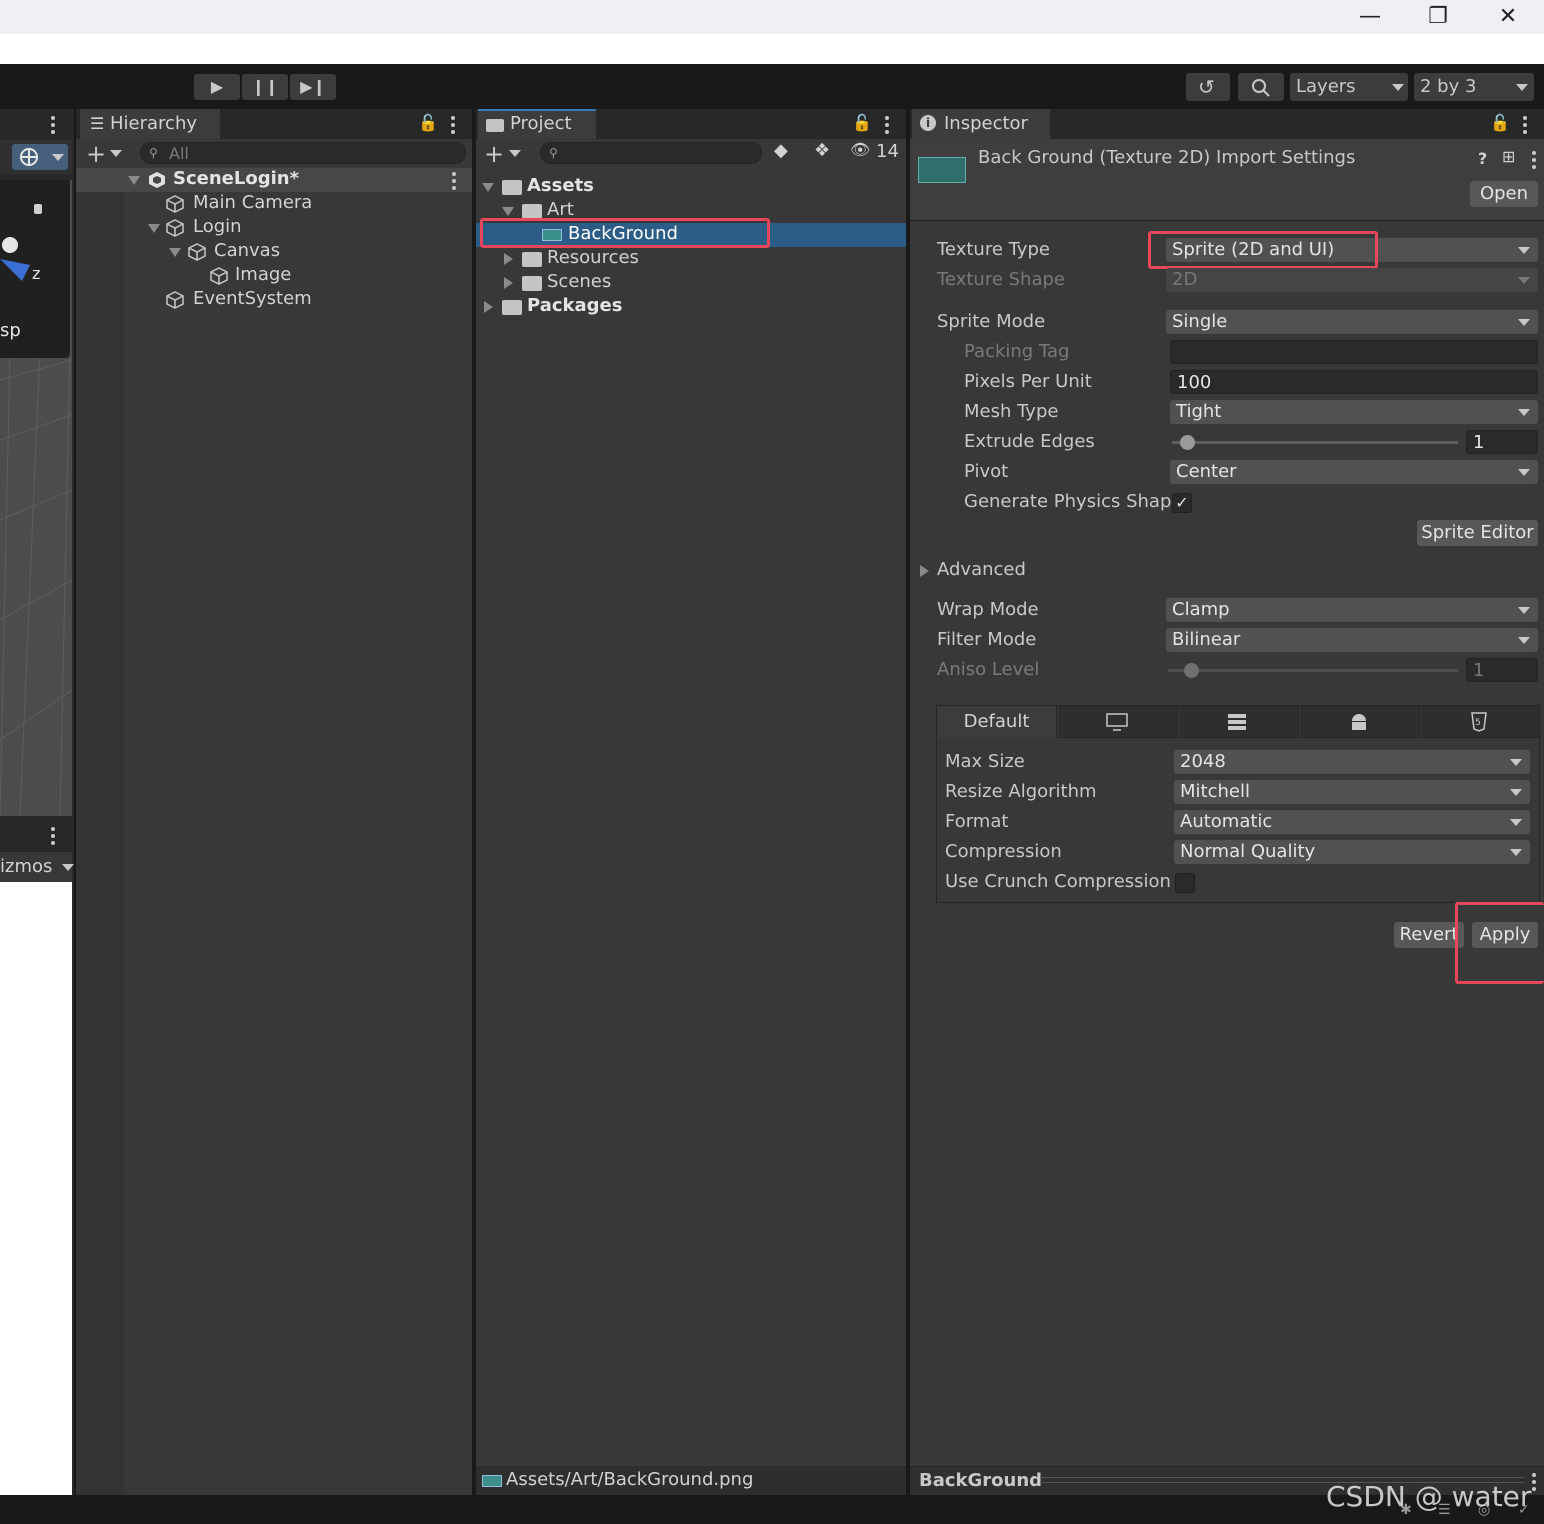 Image resolution: width=1544 pixels, height=1524 pixels. What do you see at coordinates (1370, 17) in the screenshot?
I see `minimize-icon: —` at bounding box center [1370, 17].